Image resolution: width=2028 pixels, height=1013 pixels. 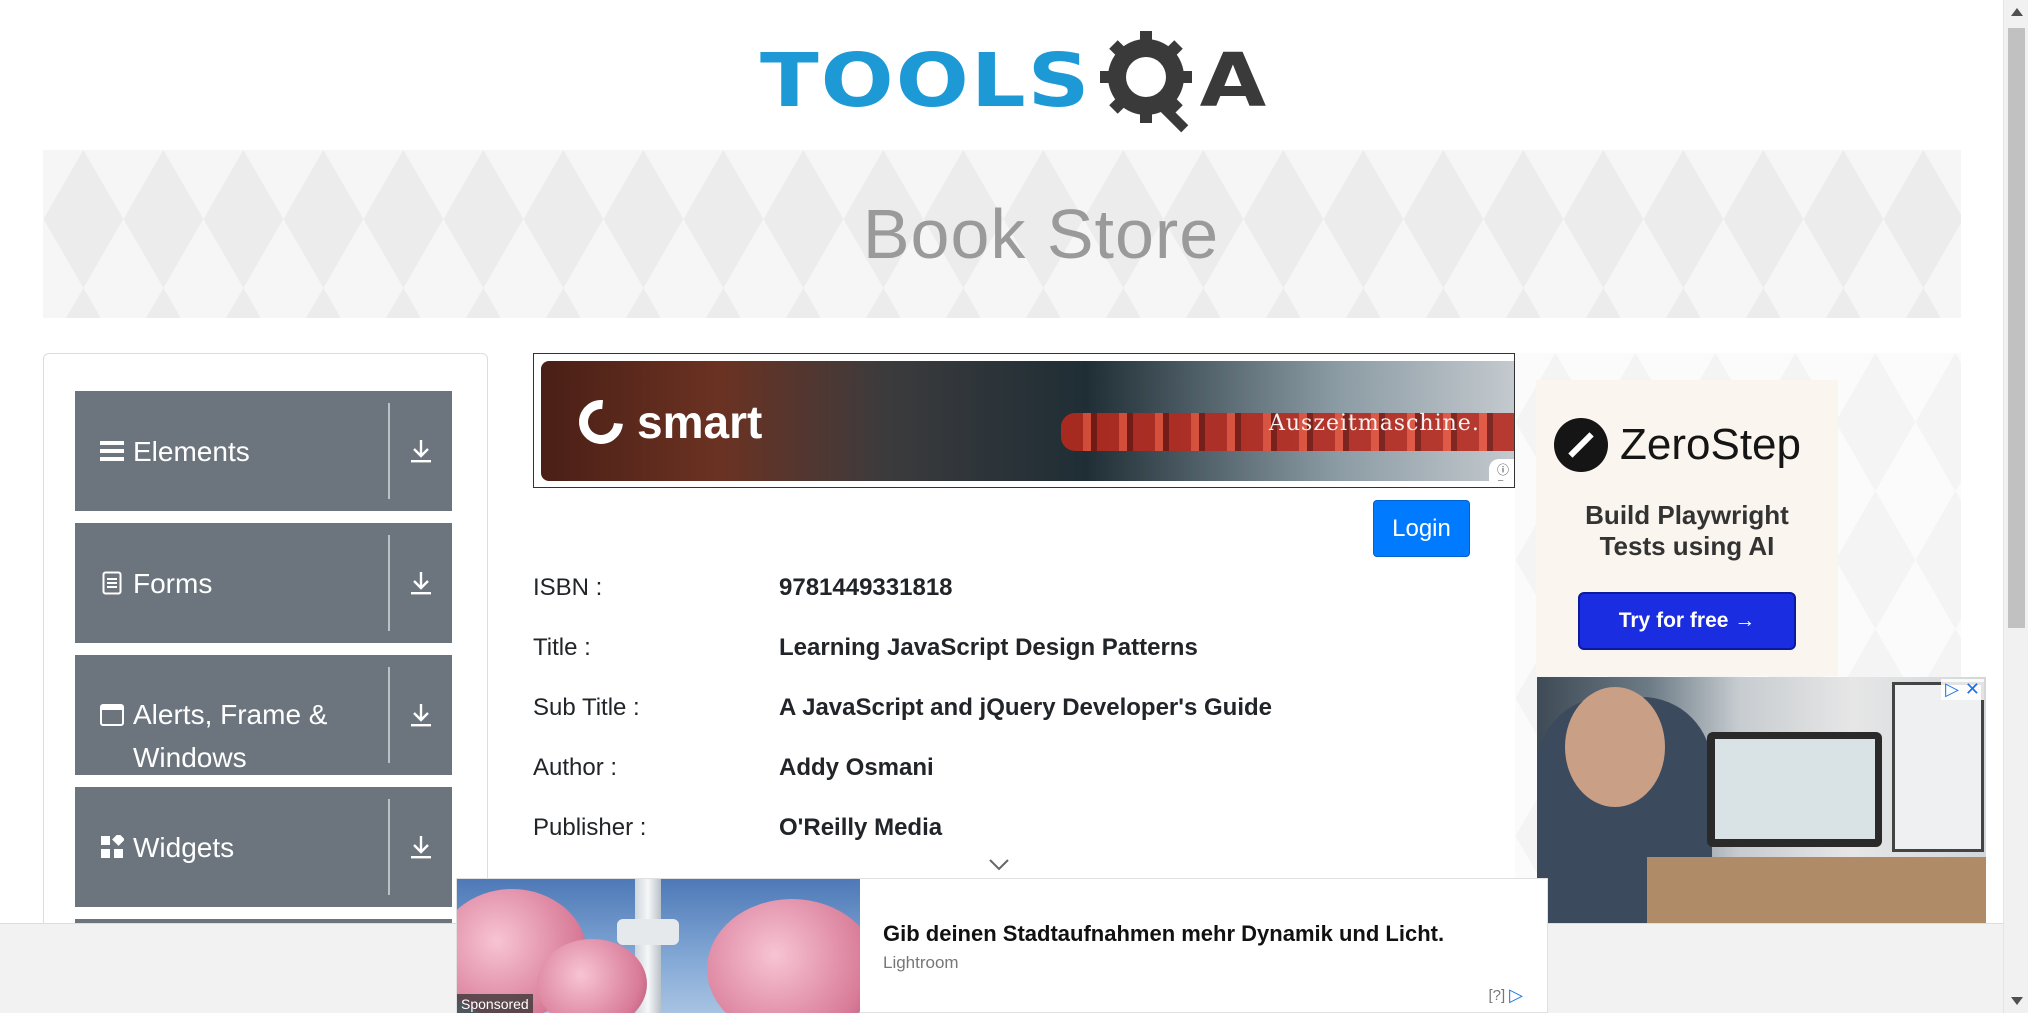 What do you see at coordinates (1687, 515) in the screenshot?
I see `tagline-line1: Build Playwright` at bounding box center [1687, 515].